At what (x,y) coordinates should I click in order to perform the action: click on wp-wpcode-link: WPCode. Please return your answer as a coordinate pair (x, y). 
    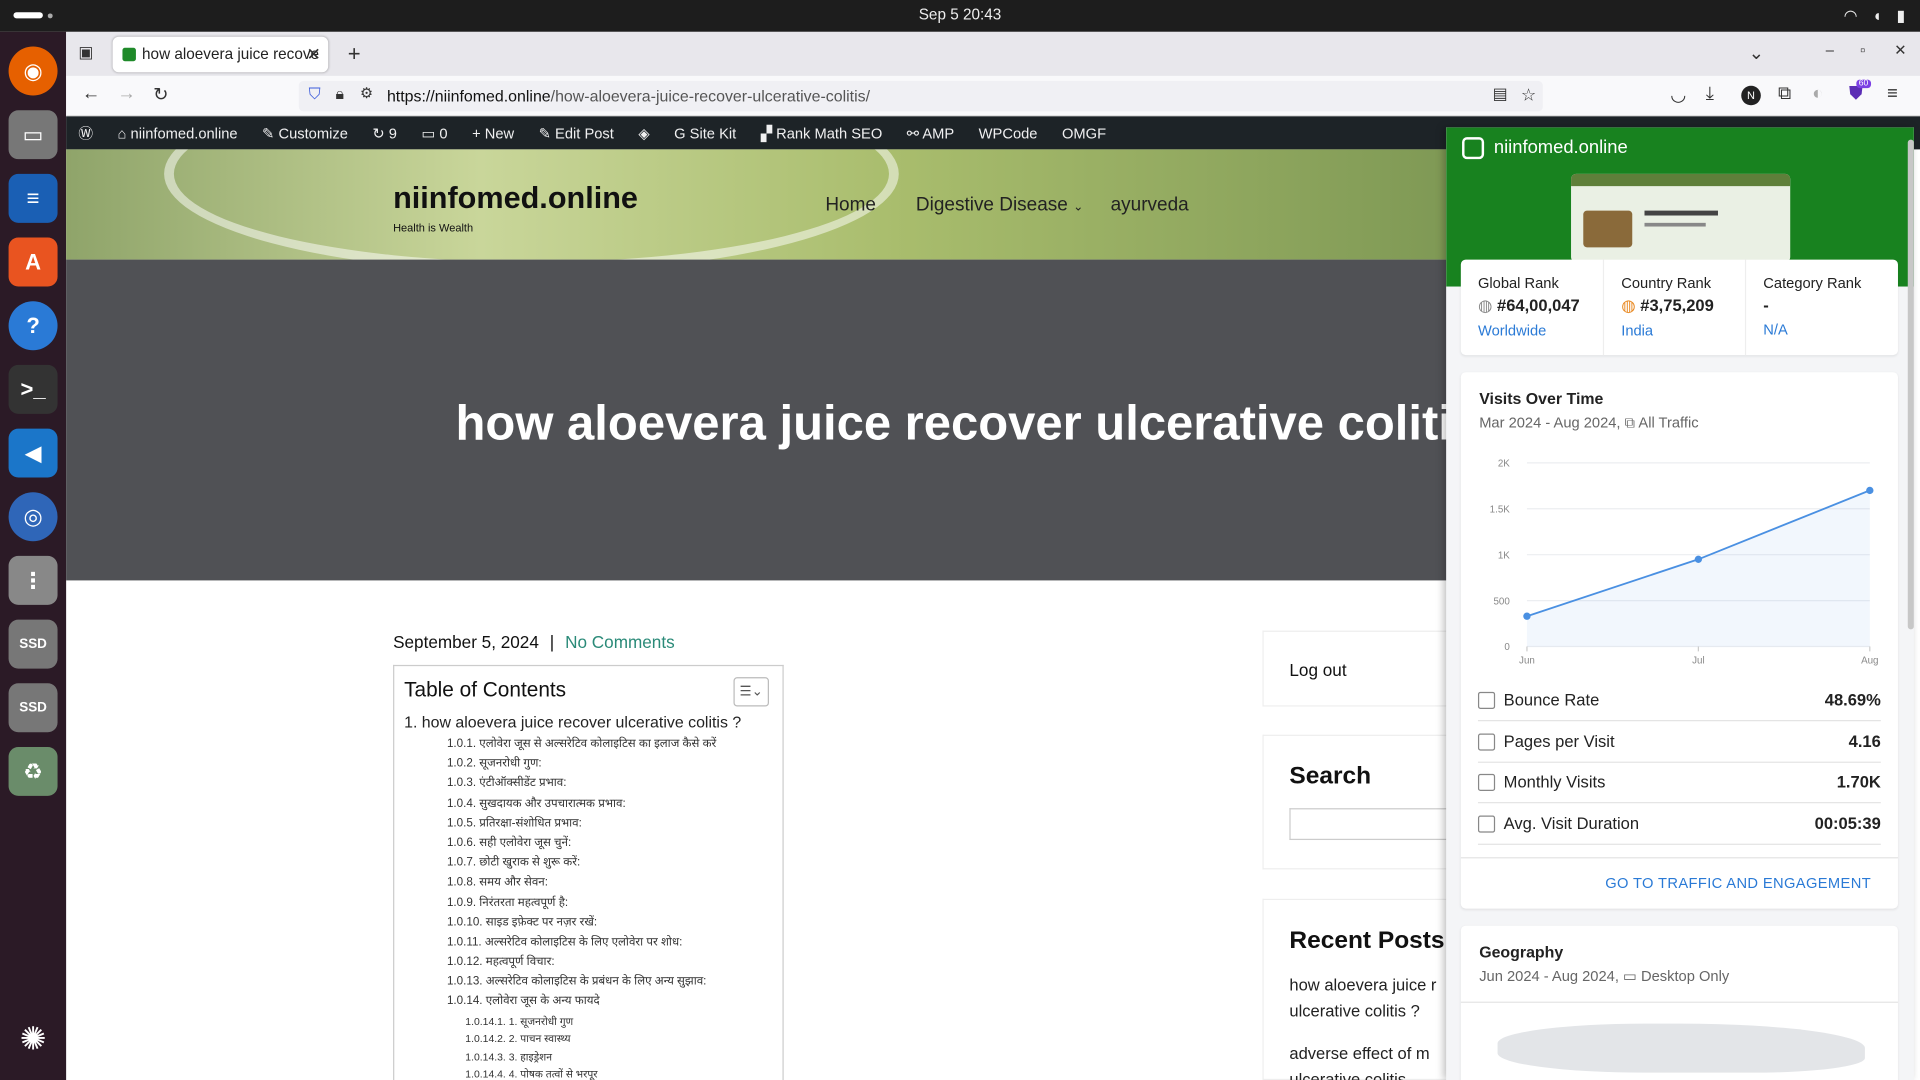
    Looking at the image, I should click on (1008, 132).